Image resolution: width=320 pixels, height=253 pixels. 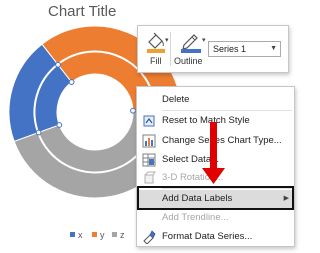 I want to click on chart-title: Chart Title, so click(x=82, y=11).